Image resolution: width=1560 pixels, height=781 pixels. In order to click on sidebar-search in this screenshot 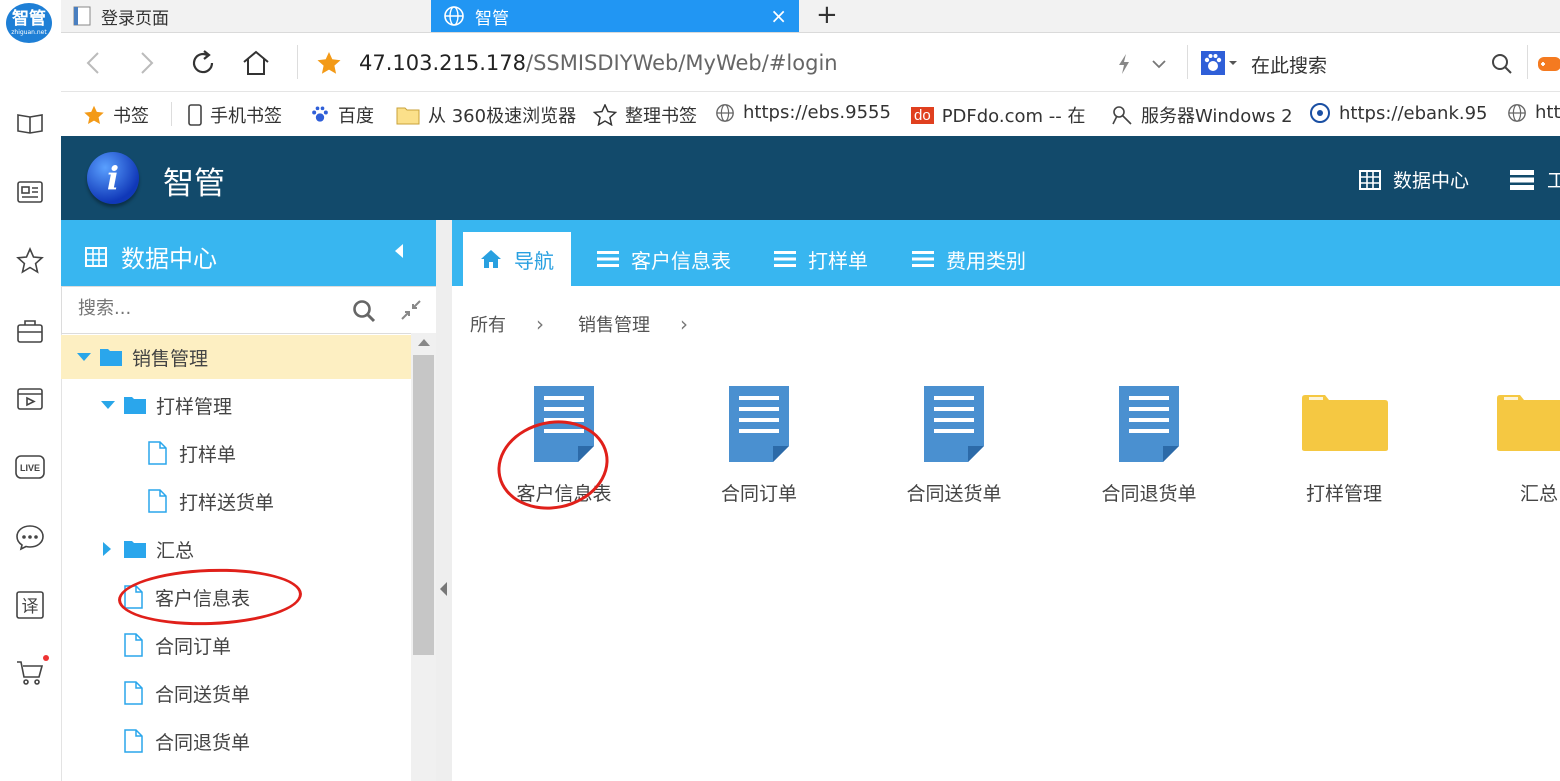, I will do `click(249, 310)`.